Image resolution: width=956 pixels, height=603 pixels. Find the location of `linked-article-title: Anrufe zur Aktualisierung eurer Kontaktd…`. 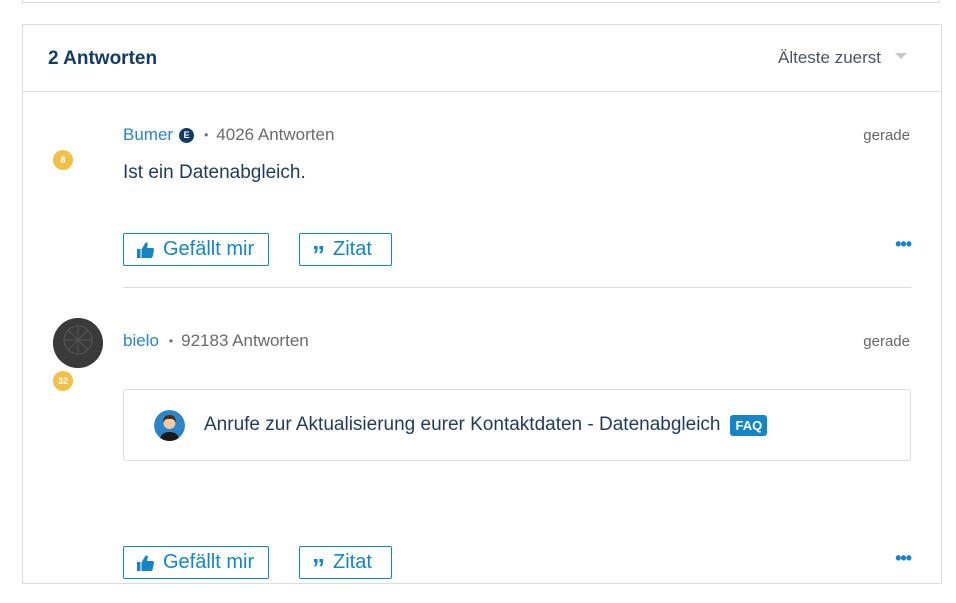

linked-article-title: Anrufe zur Aktualisierung eurer Kontaktd… is located at coordinates (462, 424).